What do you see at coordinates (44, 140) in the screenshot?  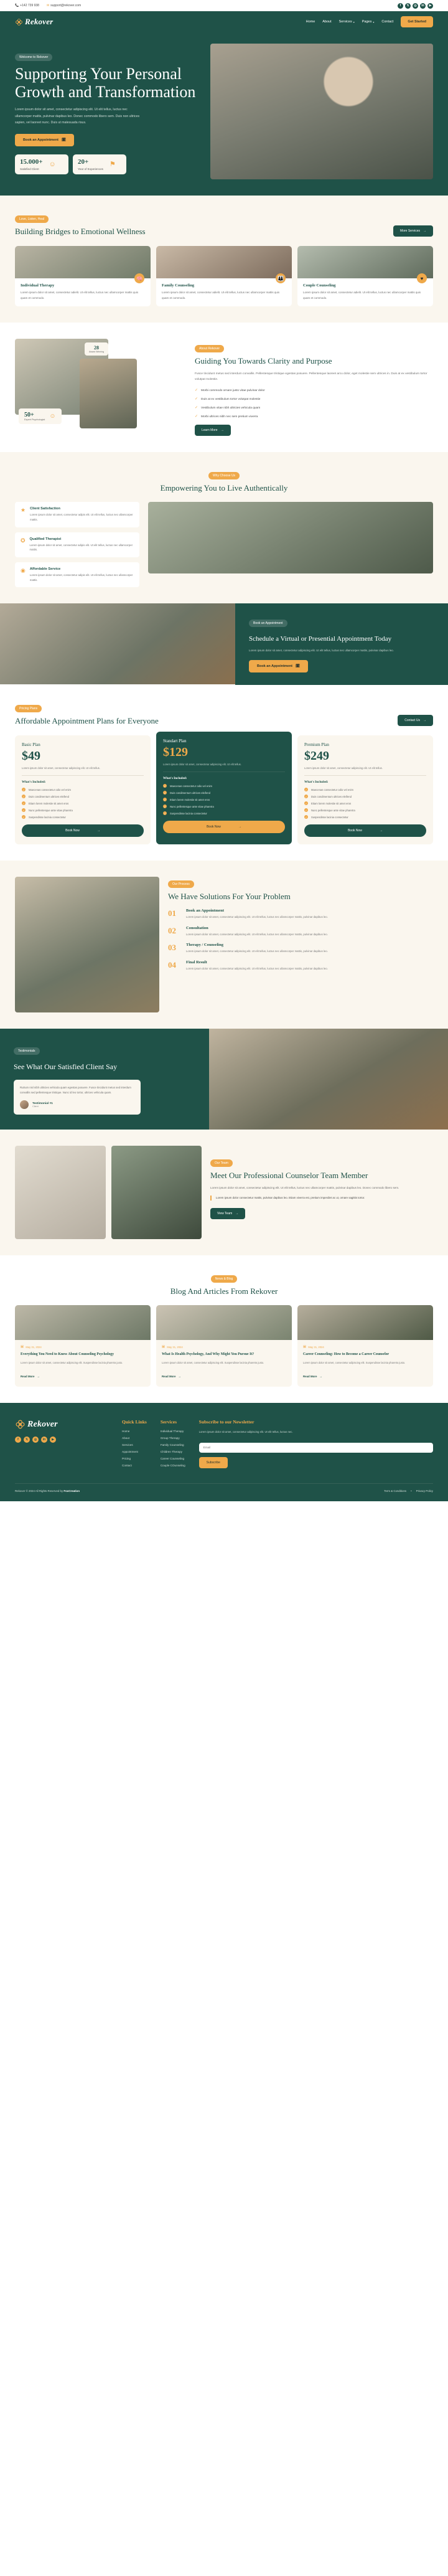 I see `hero-book-appointment-button: Book an Appointment 🗓` at bounding box center [44, 140].